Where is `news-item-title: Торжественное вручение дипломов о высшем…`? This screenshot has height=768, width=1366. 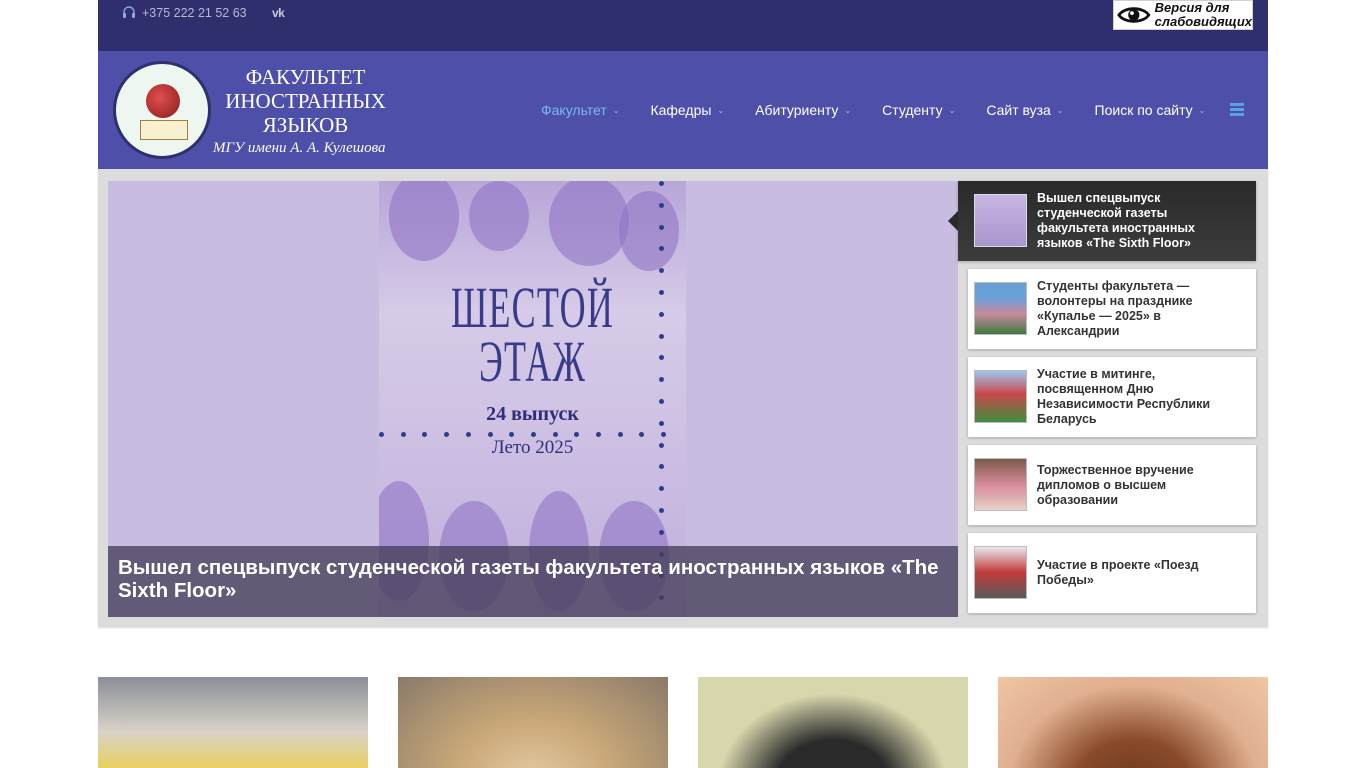 news-item-title: Торжественное вручение дипломов о высшем… is located at coordinates (1115, 485).